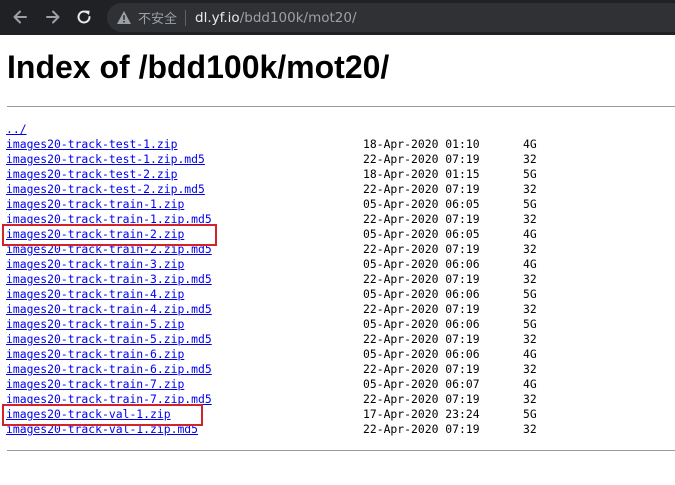  What do you see at coordinates (105, 189) in the screenshot?
I see `file-link: images20-track-test-2.zip.md5` at bounding box center [105, 189].